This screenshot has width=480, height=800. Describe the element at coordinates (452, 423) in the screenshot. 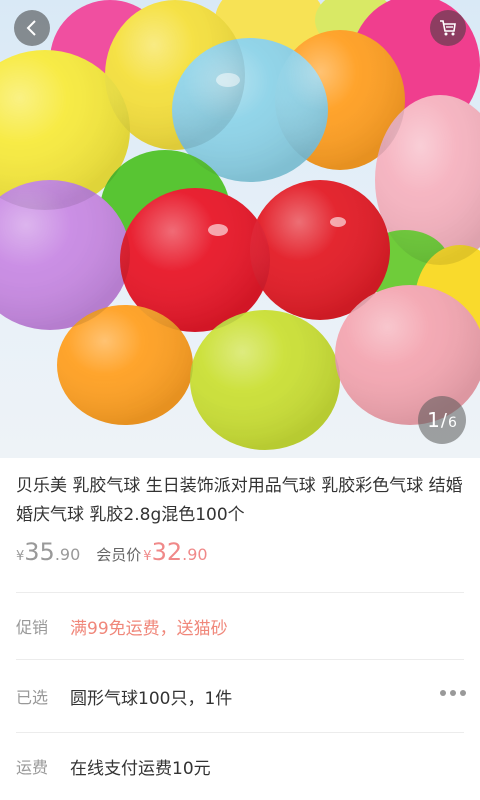

I see `gallery-total-pages: 6` at that location.